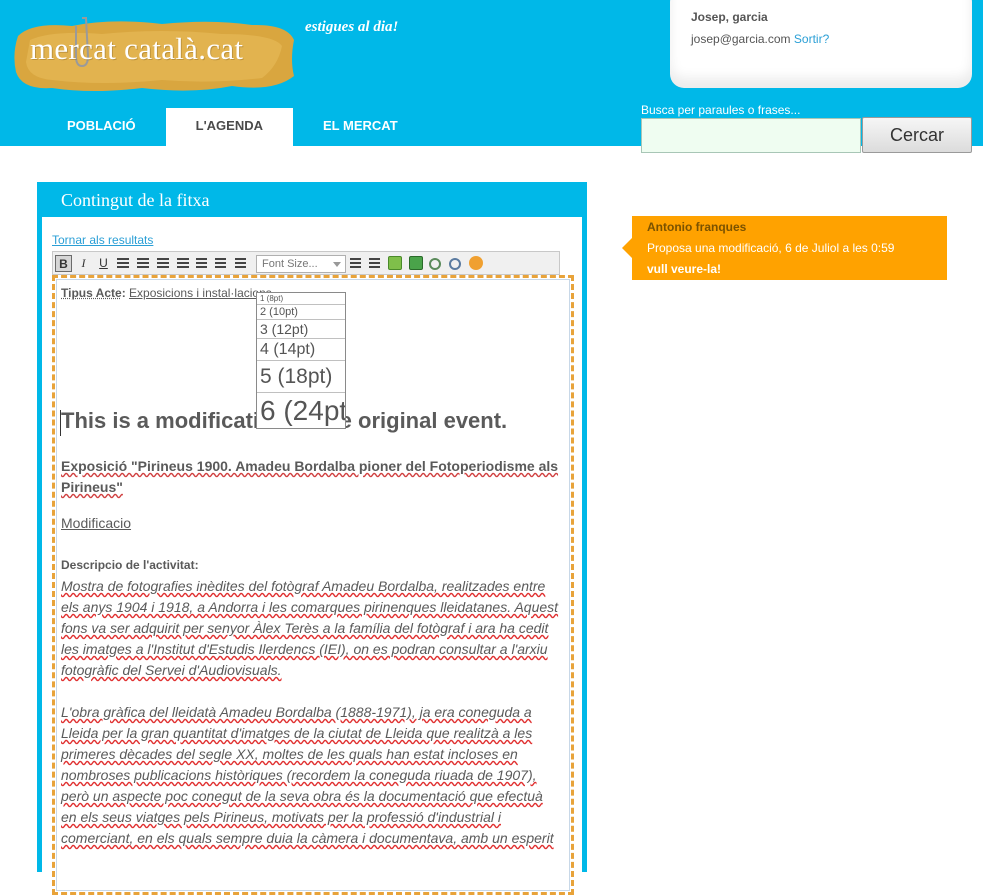  What do you see at coordinates (96, 523) in the screenshot?
I see `modification-text: Modificacio` at bounding box center [96, 523].